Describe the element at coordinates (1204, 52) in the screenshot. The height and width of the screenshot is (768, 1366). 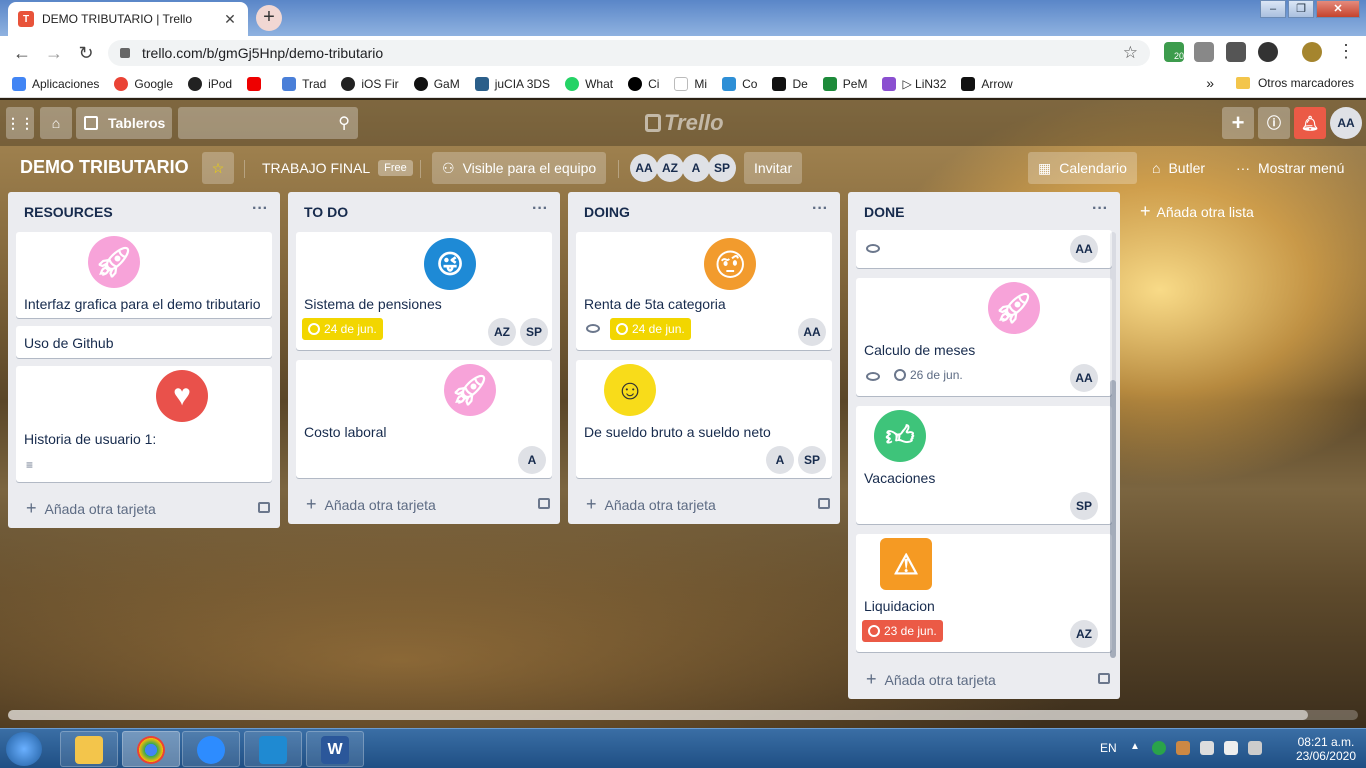
I see `extension-icon` at that location.